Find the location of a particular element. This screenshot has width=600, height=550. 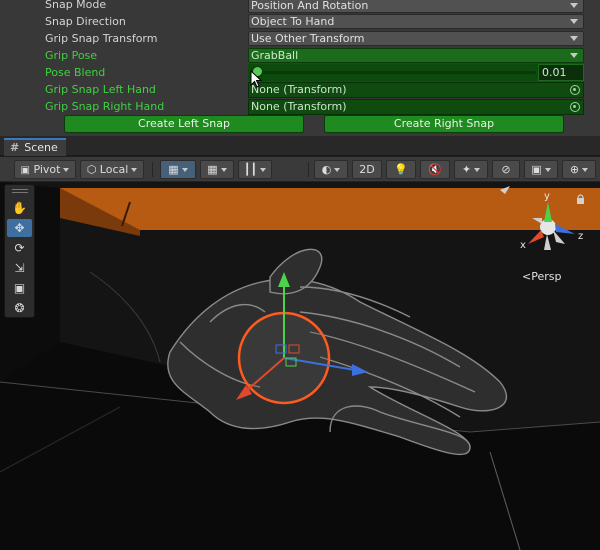

transform-tool: ❂ is located at coordinates (19, 308).